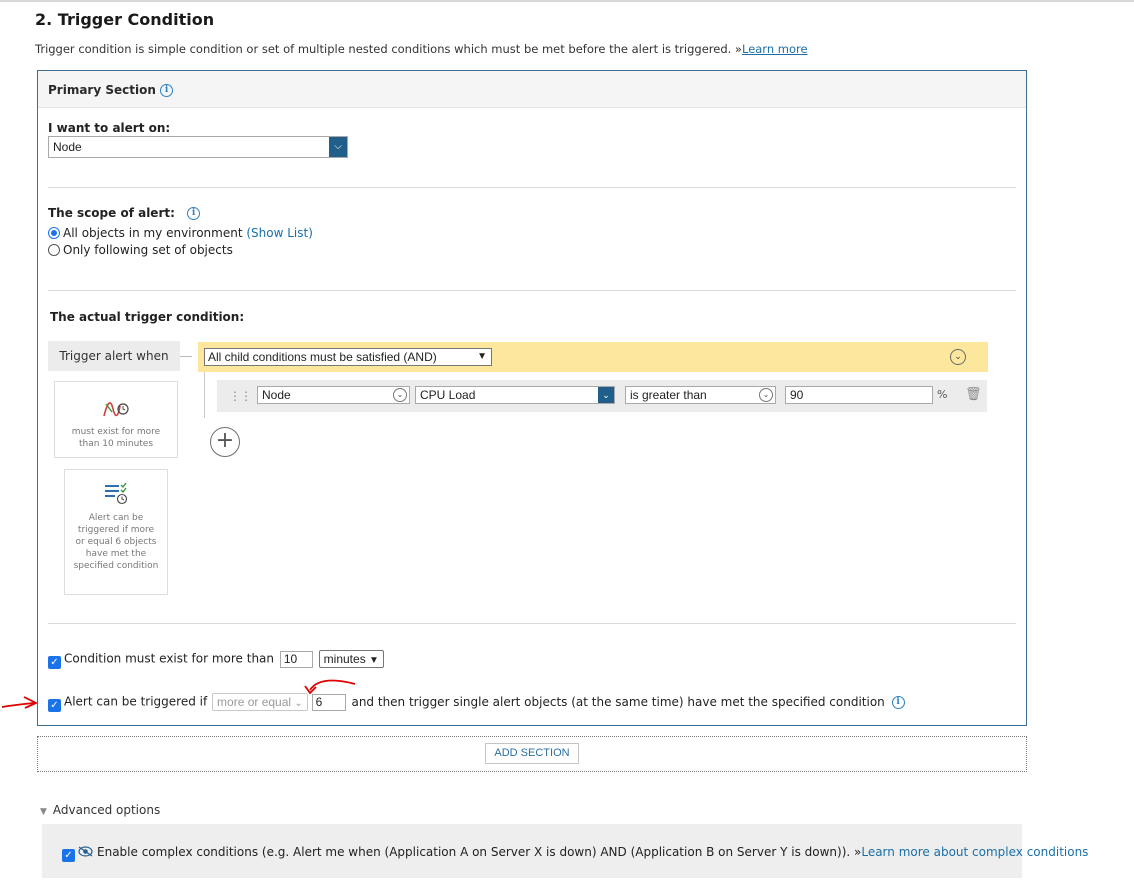  What do you see at coordinates (147, 317) in the screenshot?
I see `actual-trigger-label: The actual trigger condition:` at bounding box center [147, 317].